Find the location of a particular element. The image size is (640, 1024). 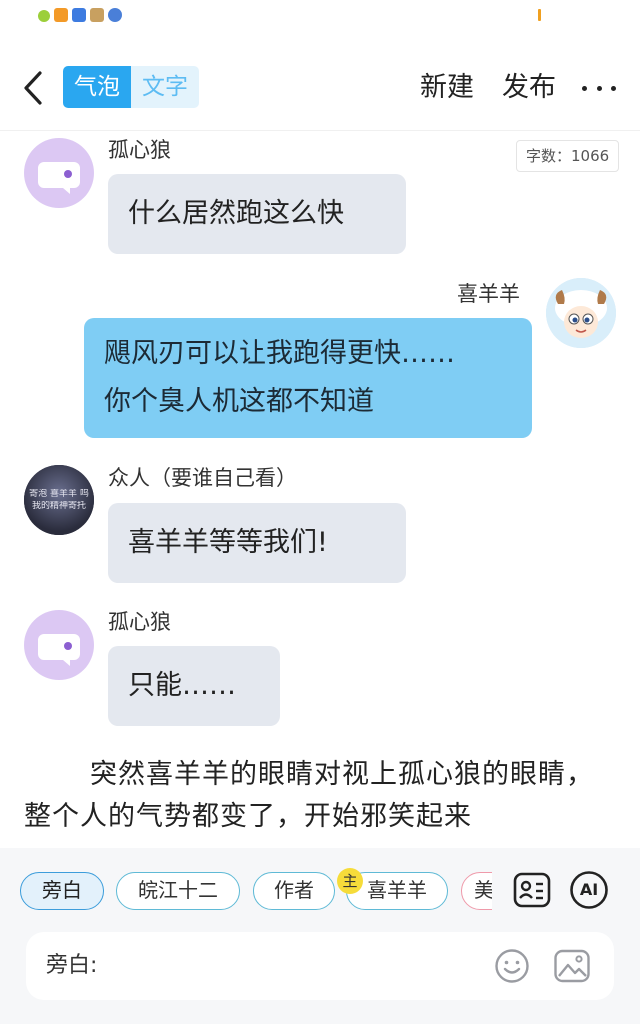

battery-indicator is located at coordinates (539, 15).